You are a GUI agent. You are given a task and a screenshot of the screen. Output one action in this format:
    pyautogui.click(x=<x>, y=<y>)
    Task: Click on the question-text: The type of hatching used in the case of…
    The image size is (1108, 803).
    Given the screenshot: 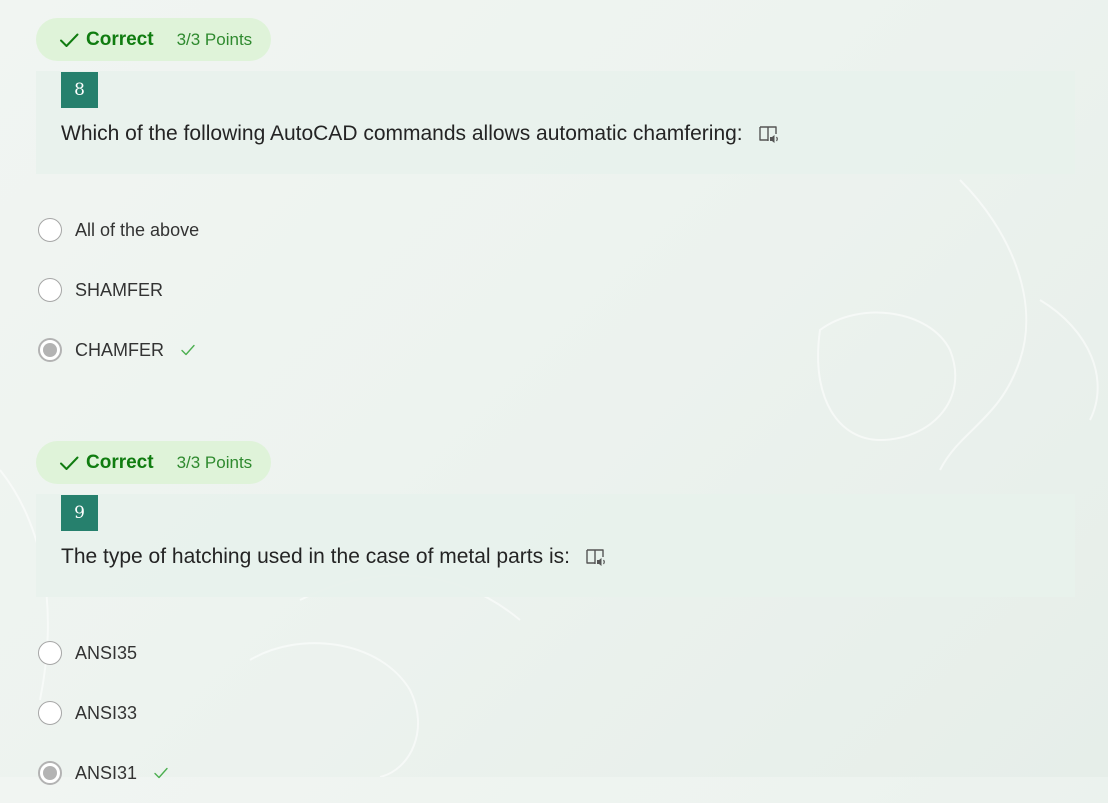 What is the action you would take?
    pyautogui.click(x=315, y=556)
    